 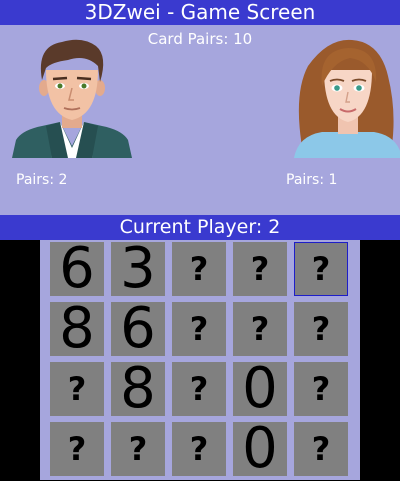 What do you see at coordinates (199, 389) in the screenshot?
I see `card-r3-c3: ?` at bounding box center [199, 389].